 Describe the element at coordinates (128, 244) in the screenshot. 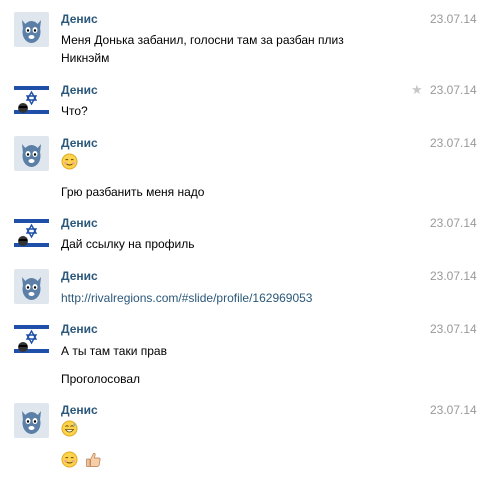

I see `message-text: Дай ссылку на профиль` at that location.